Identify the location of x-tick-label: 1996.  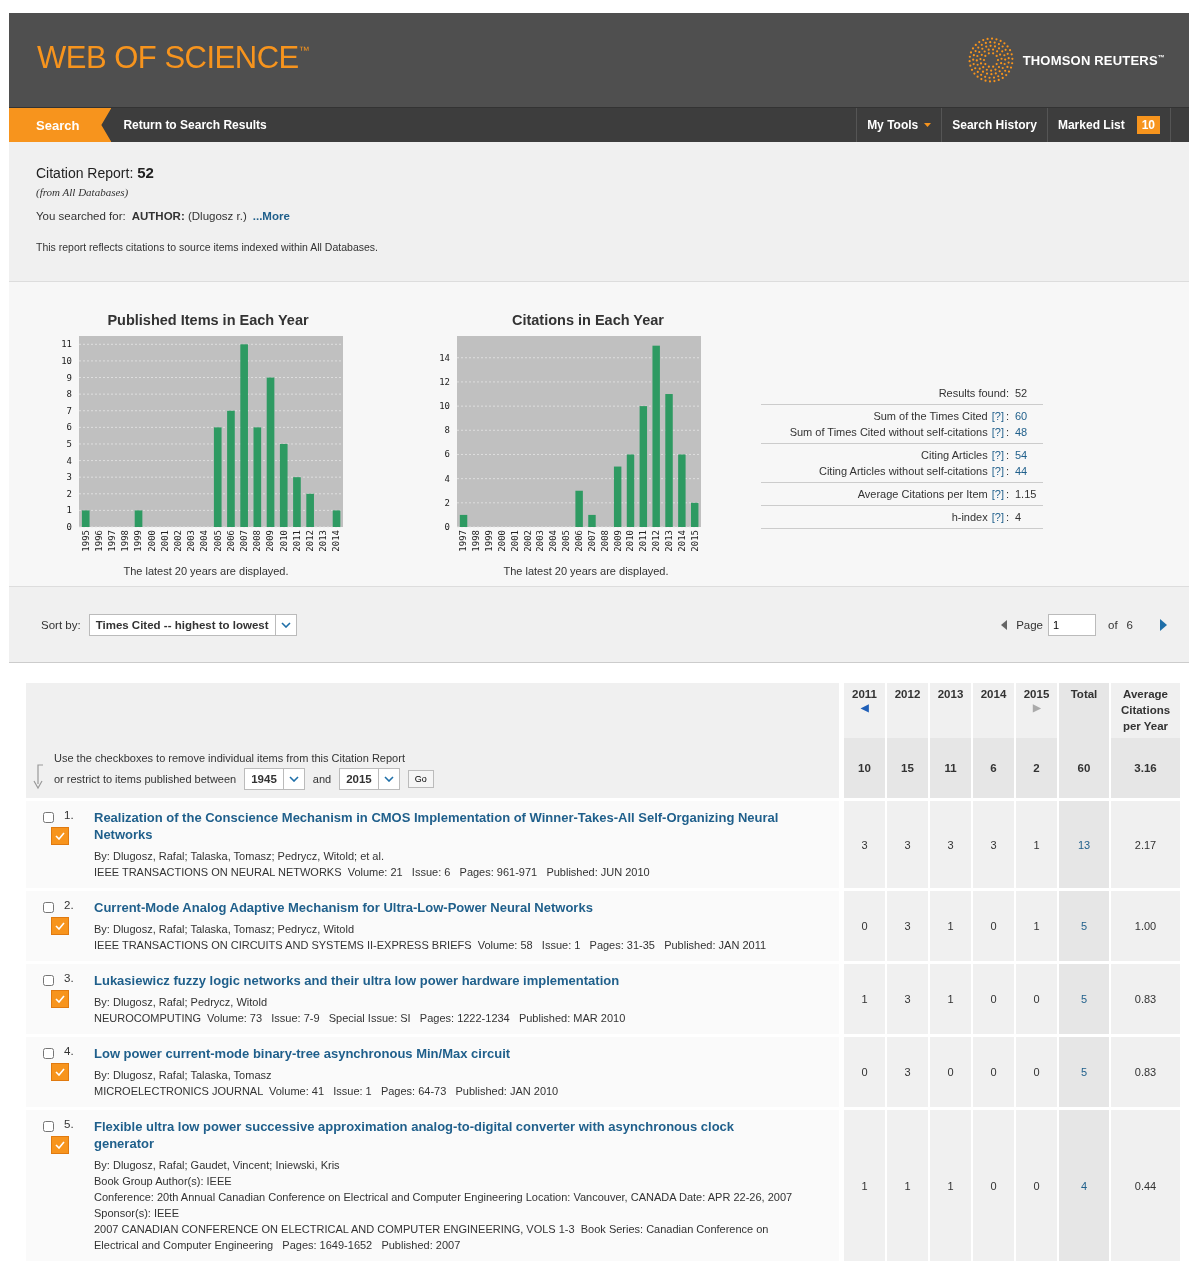
(98, 541).